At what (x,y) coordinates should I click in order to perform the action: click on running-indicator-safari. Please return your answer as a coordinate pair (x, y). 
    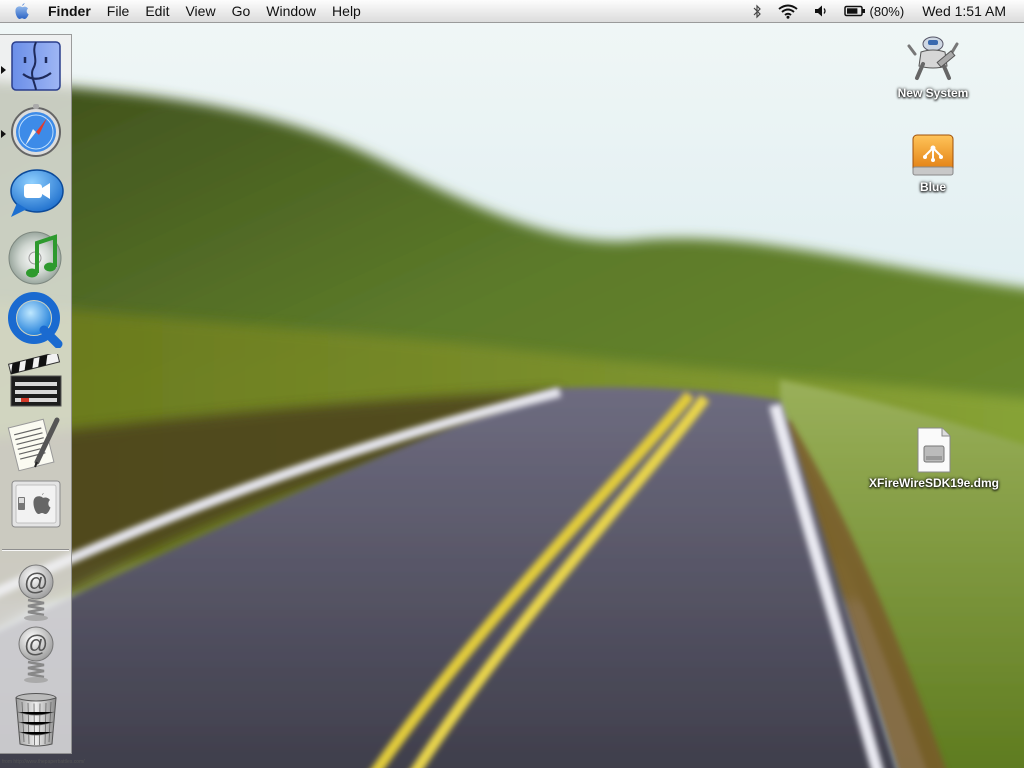
    Looking at the image, I should click on (3, 134).